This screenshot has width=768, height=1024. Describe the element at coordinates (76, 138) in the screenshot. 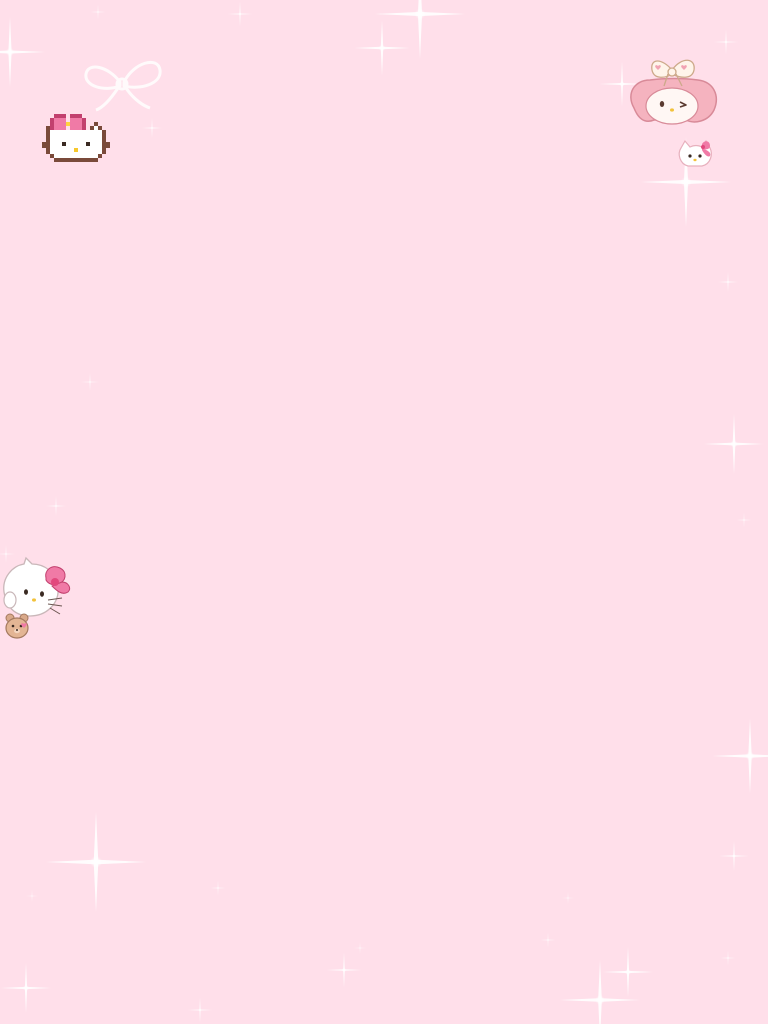

I see `pixel-hello-kitty-face-icon` at that location.